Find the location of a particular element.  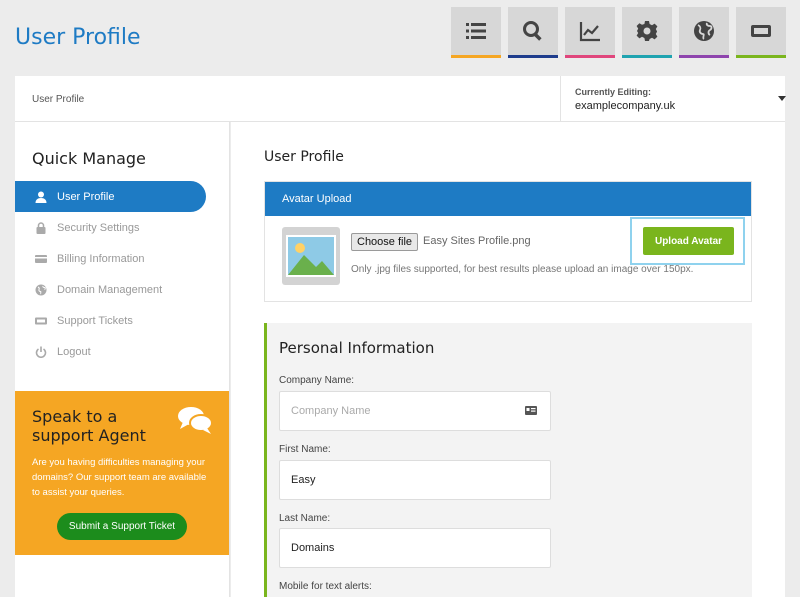

first-name-input is located at coordinates (415, 480).